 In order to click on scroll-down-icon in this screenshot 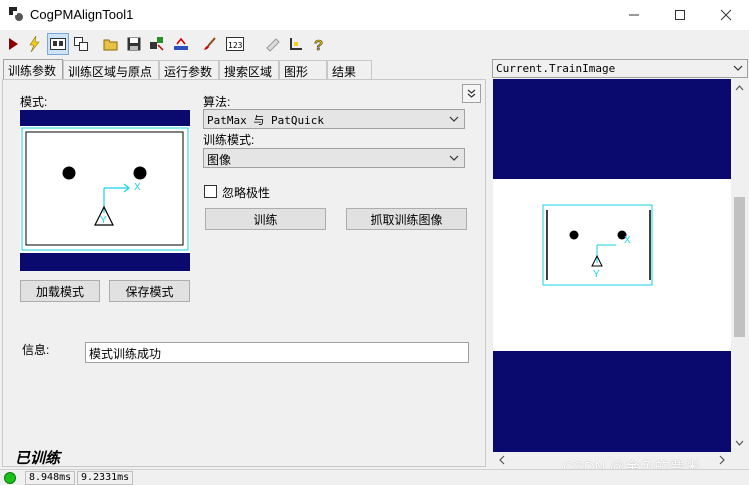, I will do `click(739, 443)`.